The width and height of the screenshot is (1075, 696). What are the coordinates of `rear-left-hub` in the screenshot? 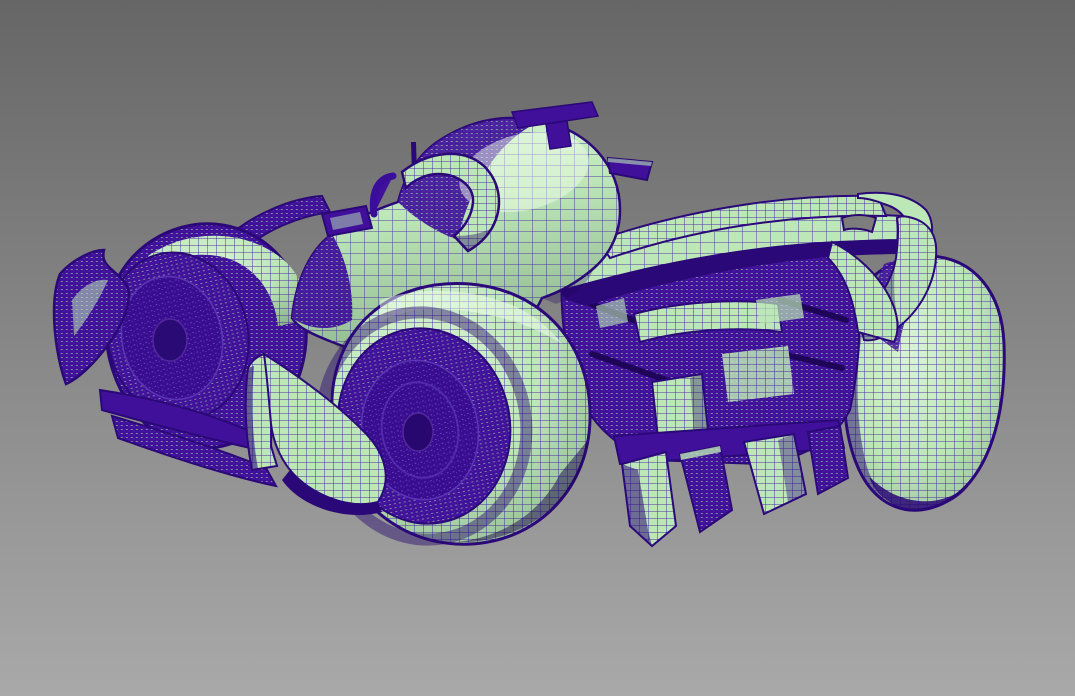 It's located at (418, 432).